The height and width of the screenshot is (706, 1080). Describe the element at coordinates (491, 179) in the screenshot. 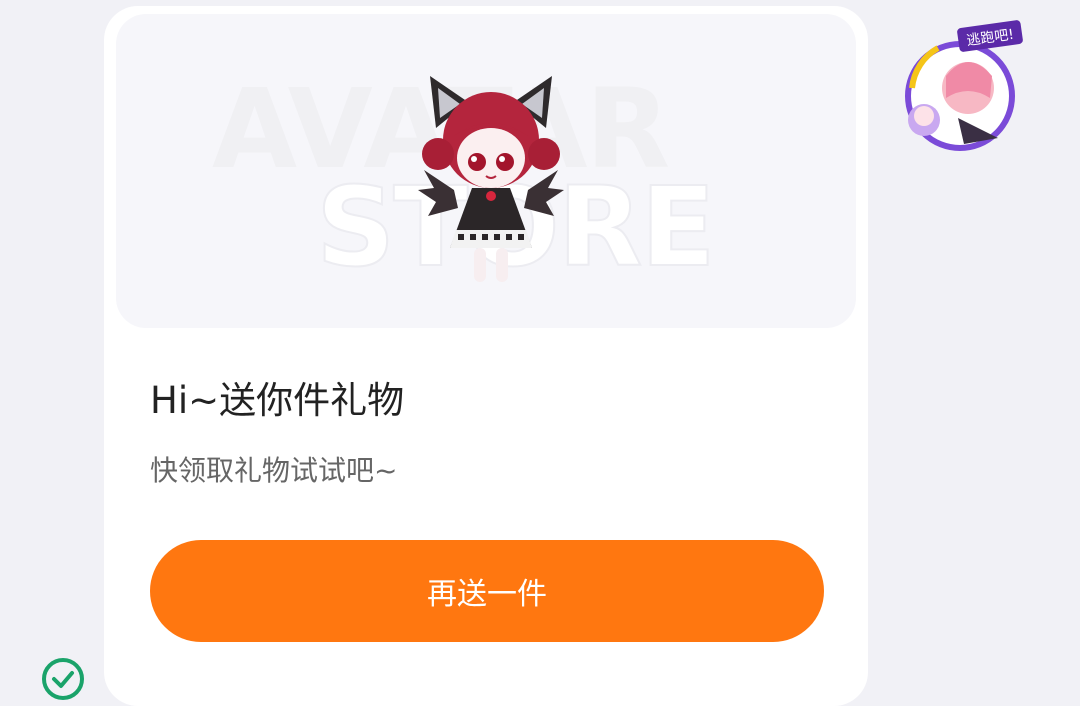

I see `gift-doll-image` at that location.